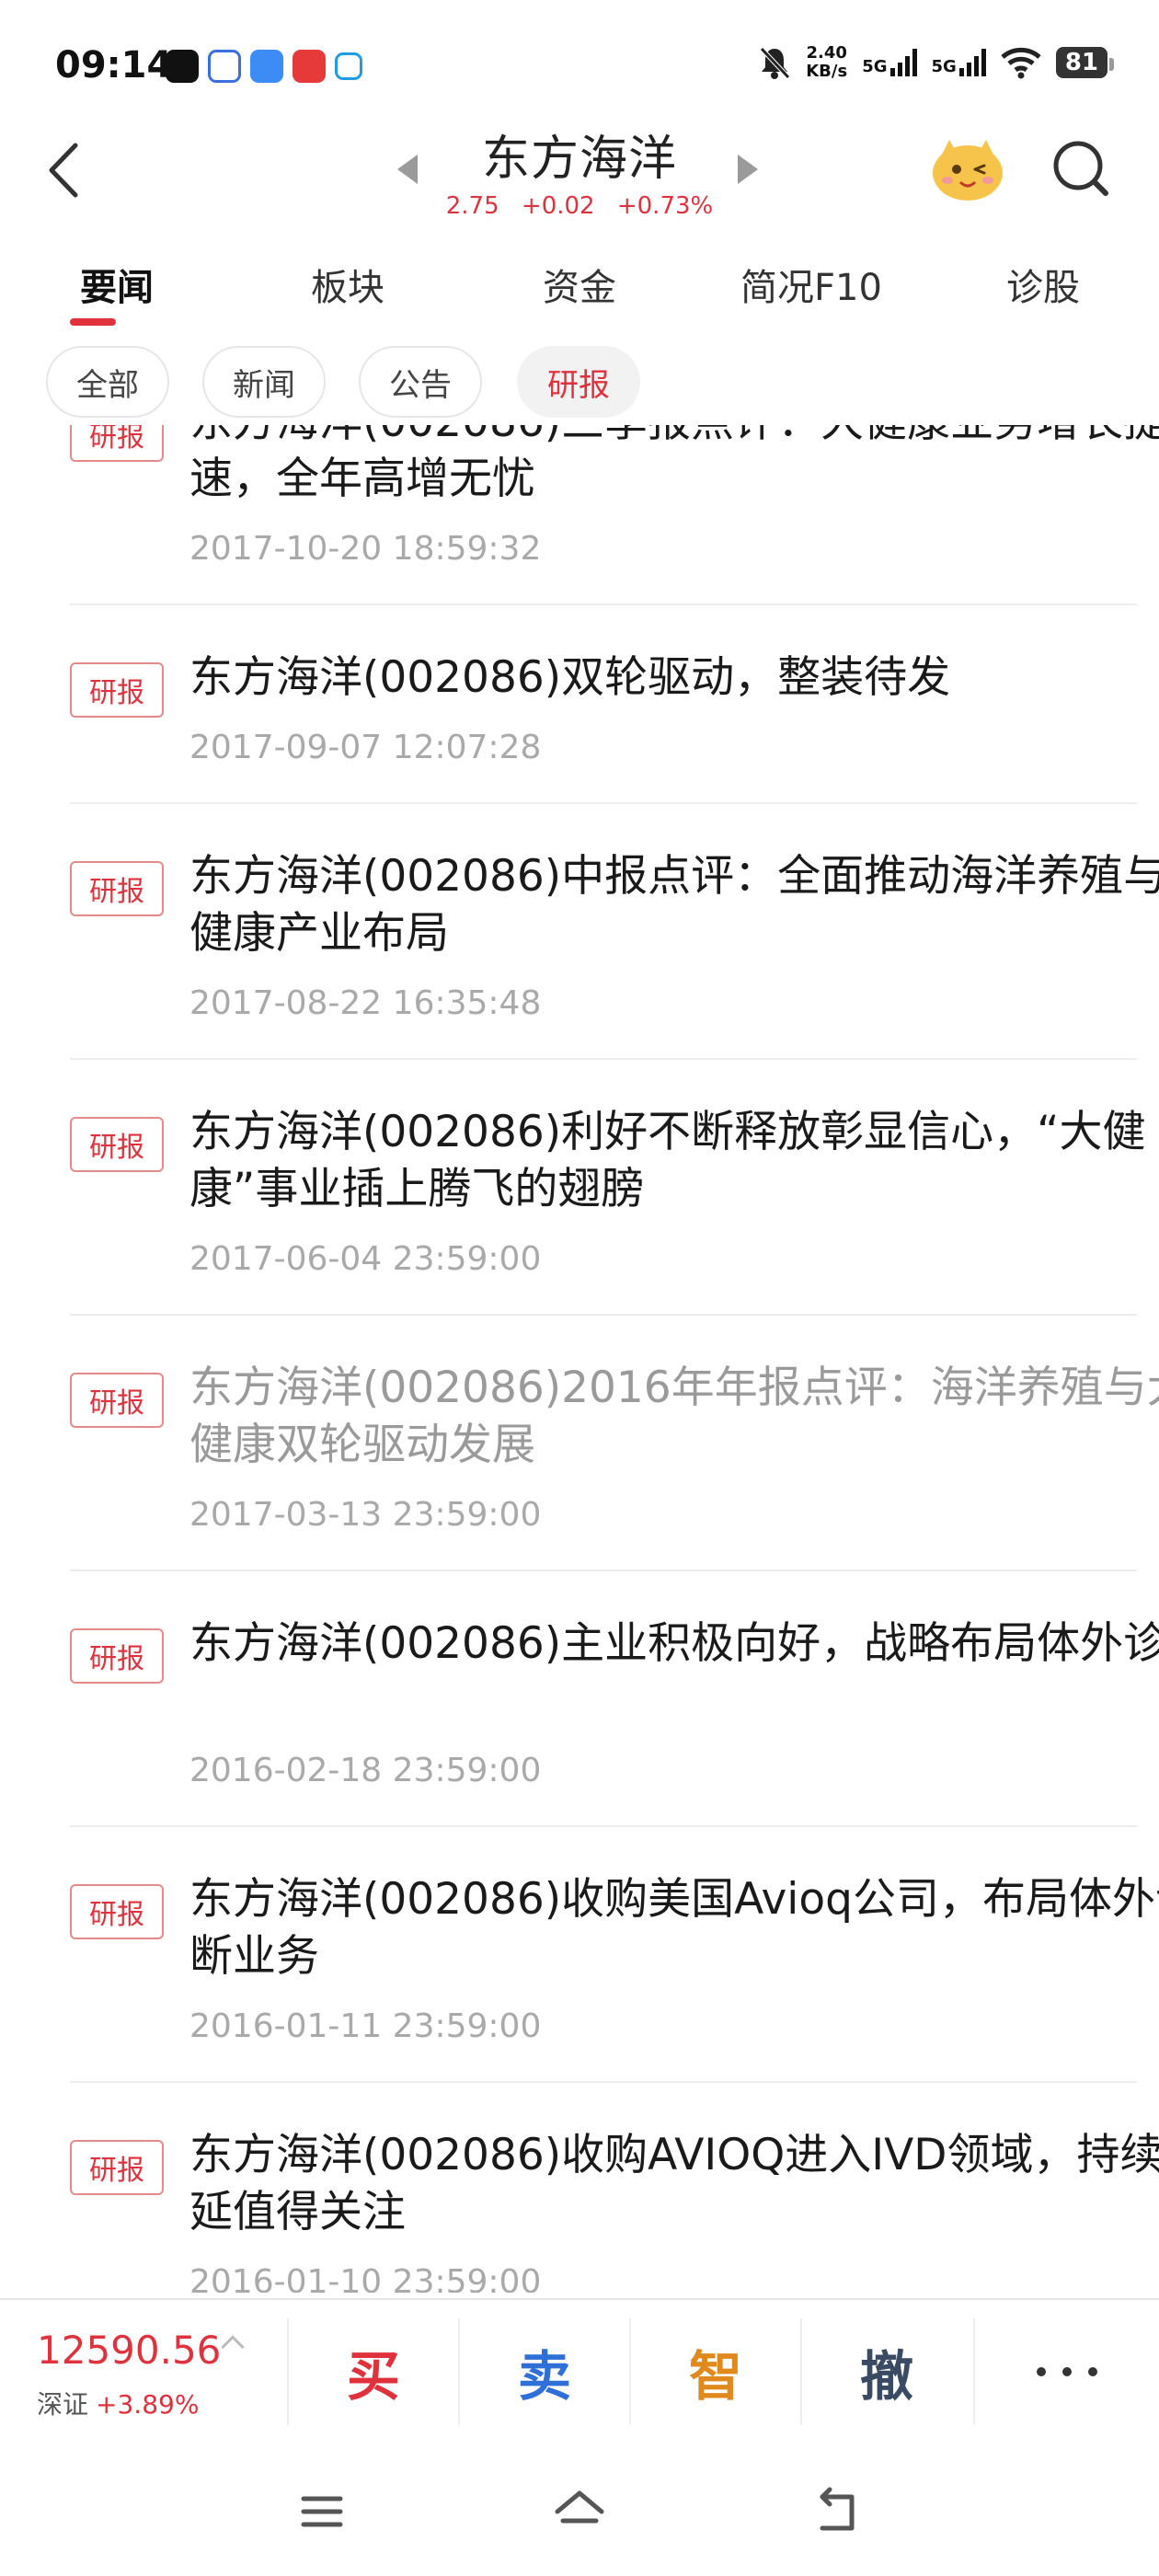 Image resolution: width=1159 pixels, height=2576 pixels. What do you see at coordinates (107, 382) in the screenshot?
I see `filter-all: 全部` at bounding box center [107, 382].